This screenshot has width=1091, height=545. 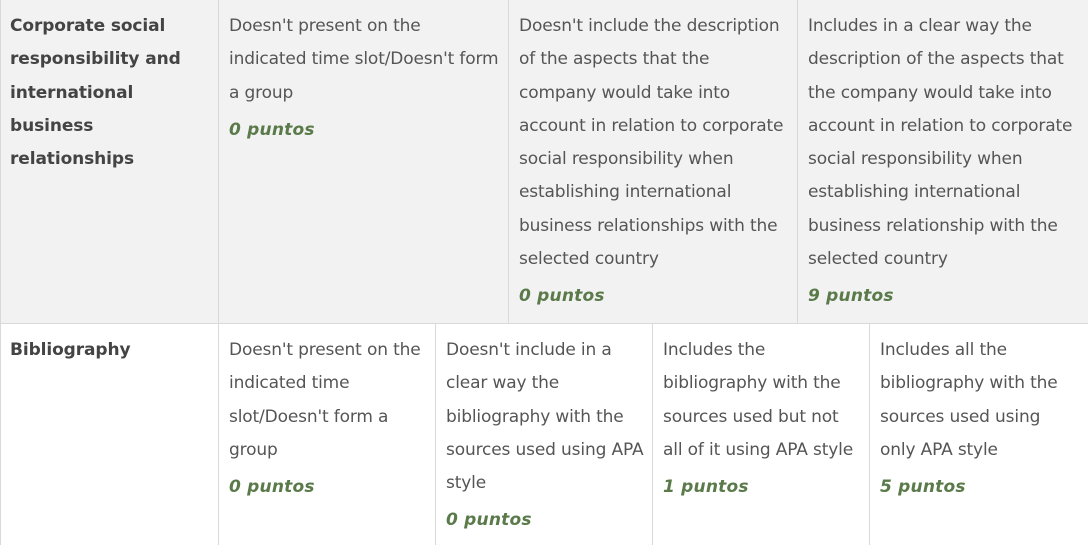 I want to click on criterion-cell: Bibliography, so click(x=110, y=434).